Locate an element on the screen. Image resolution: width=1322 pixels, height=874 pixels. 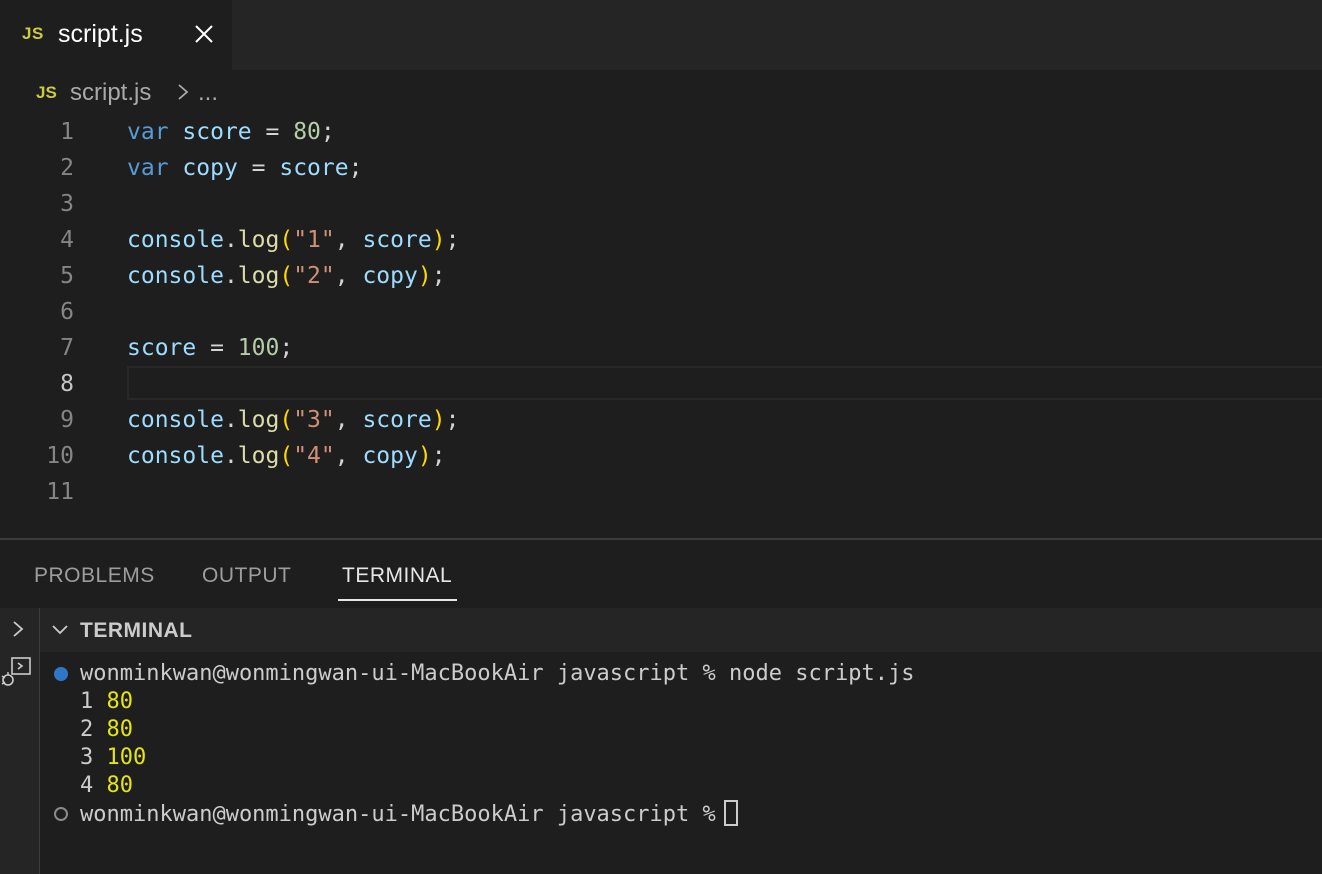
code-token: ( is located at coordinates (286, 420).